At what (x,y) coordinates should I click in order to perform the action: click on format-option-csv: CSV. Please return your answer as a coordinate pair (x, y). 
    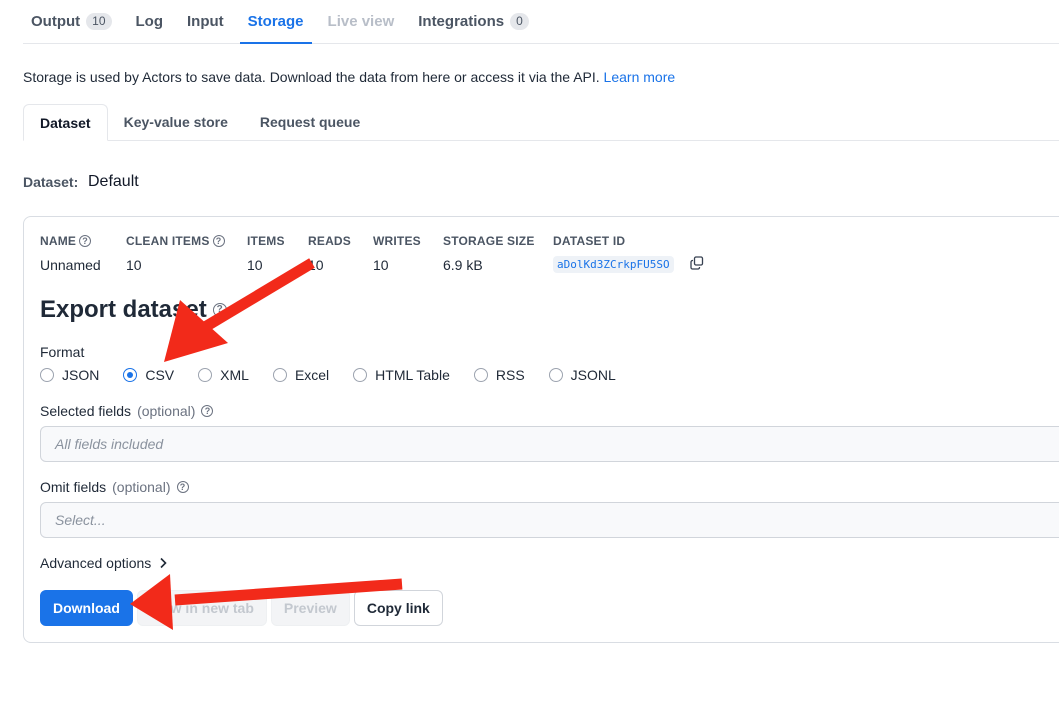
    Looking at the image, I should click on (148, 375).